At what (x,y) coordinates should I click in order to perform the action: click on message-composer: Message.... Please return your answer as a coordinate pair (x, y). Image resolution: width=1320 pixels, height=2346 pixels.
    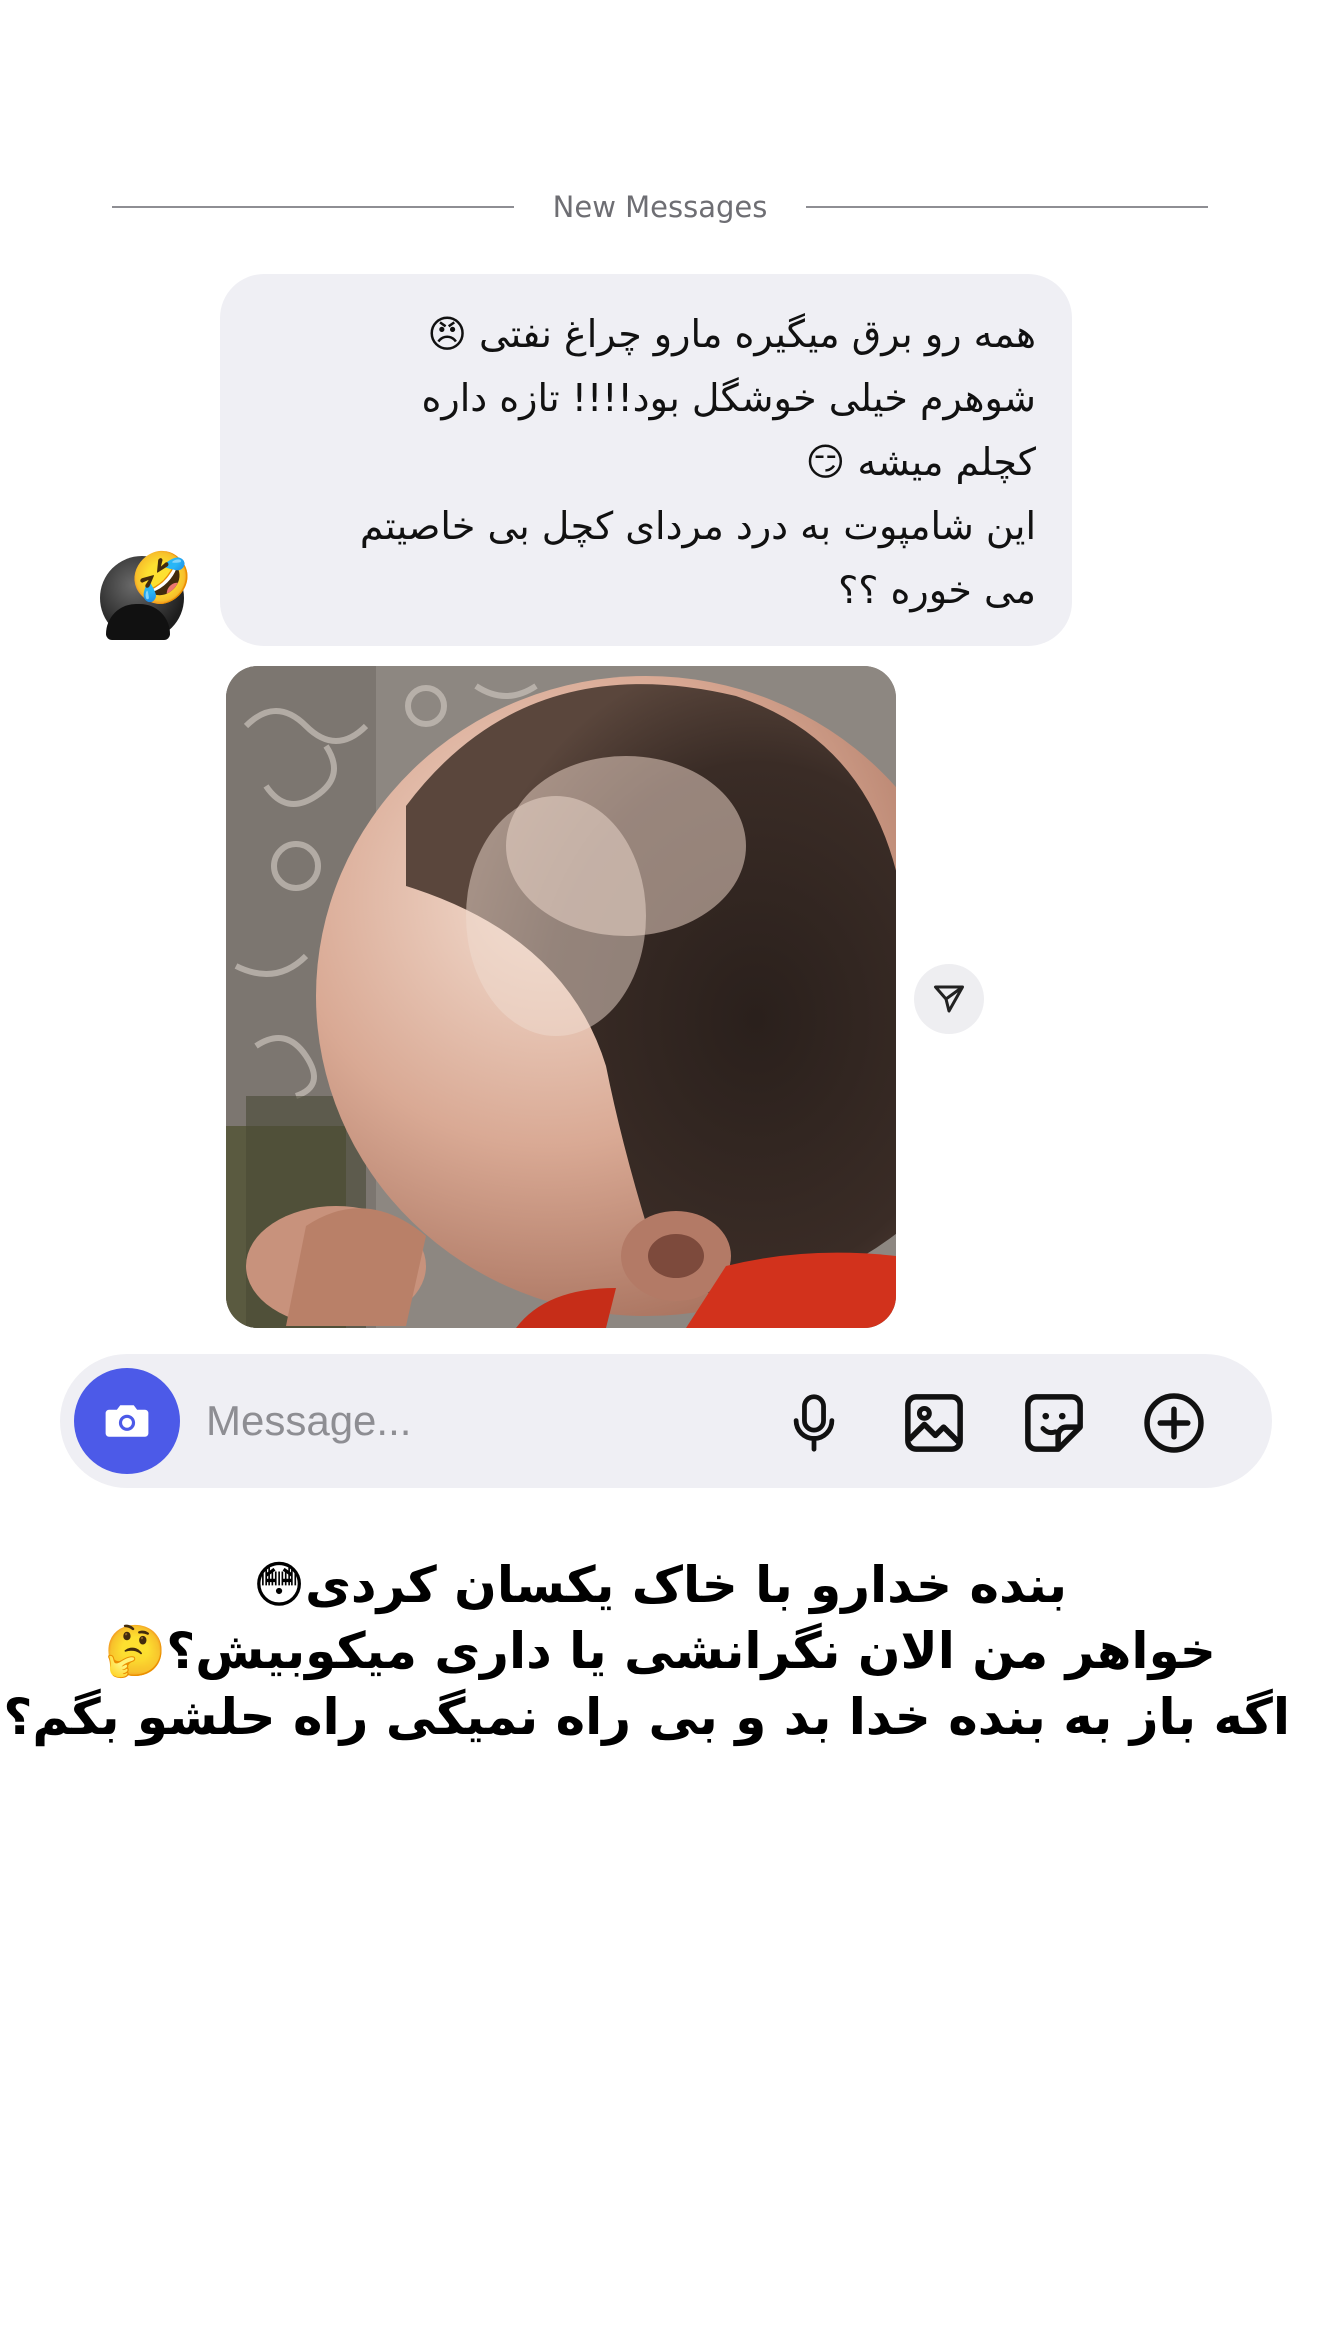
    Looking at the image, I should click on (666, 1421).